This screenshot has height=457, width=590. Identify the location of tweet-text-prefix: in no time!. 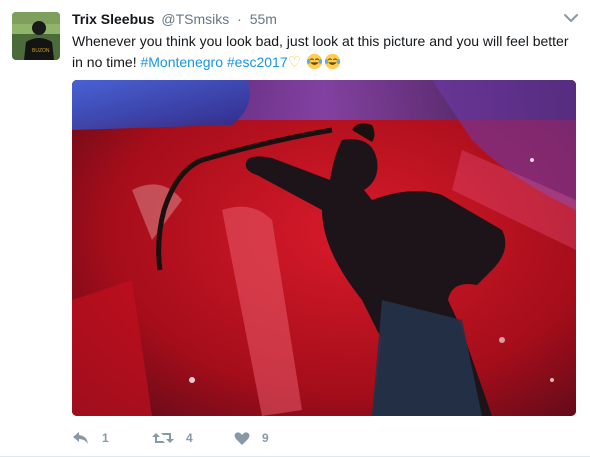
(106, 62).